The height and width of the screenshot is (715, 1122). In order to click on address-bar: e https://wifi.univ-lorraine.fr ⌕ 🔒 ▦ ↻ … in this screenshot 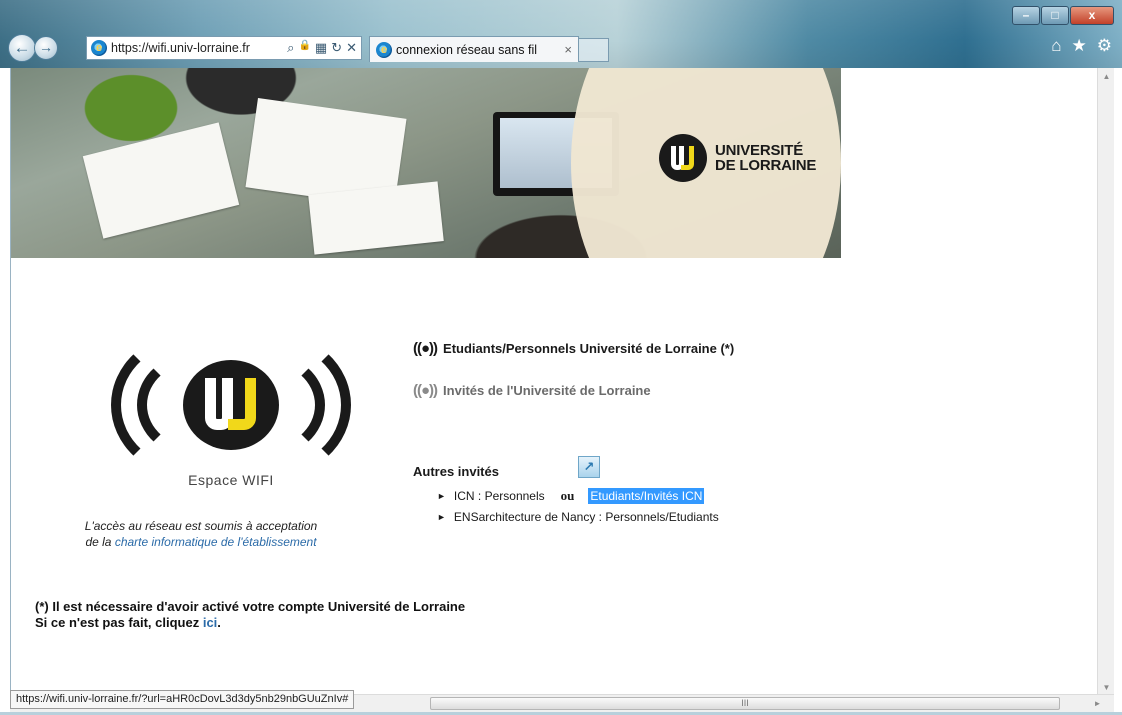, I will do `click(224, 48)`.